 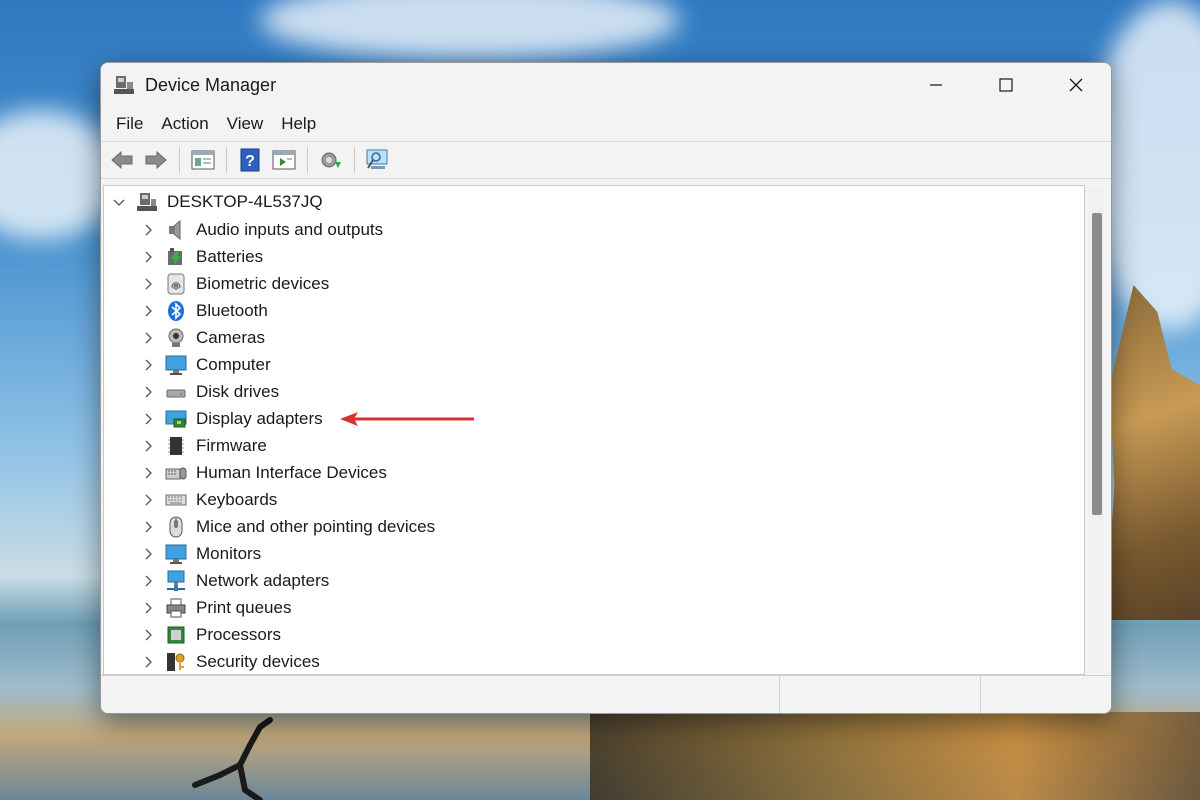 I want to click on menu-view: View, so click(x=245, y=124).